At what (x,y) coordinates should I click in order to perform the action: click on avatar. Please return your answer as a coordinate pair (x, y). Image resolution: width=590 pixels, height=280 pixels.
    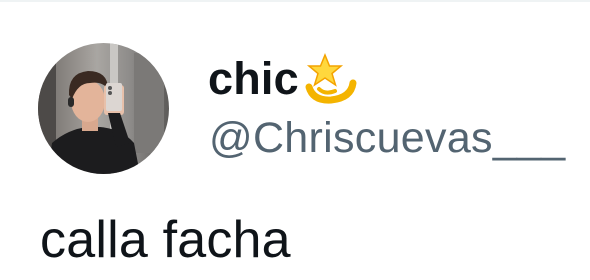
    Looking at the image, I should click on (103, 108).